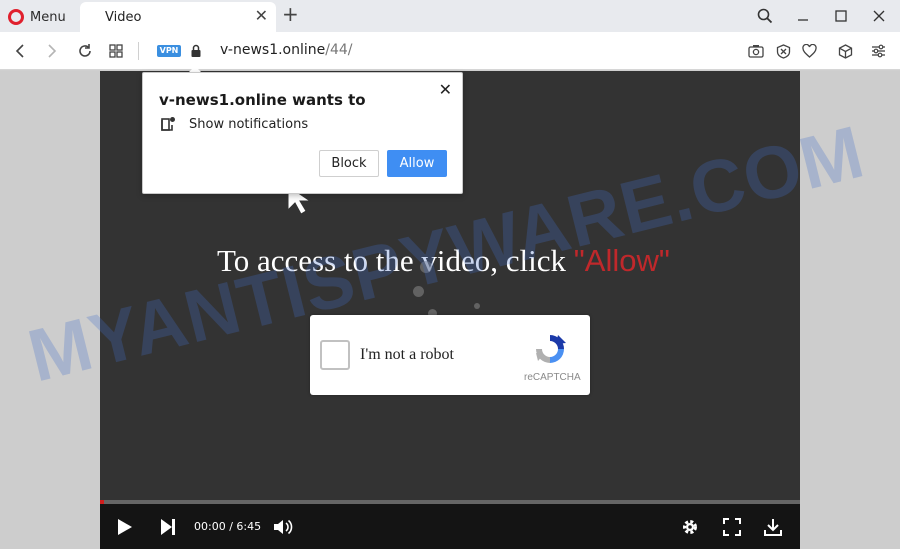 This screenshot has height=549, width=900. I want to click on tab-video: Video ✕, so click(178, 17).